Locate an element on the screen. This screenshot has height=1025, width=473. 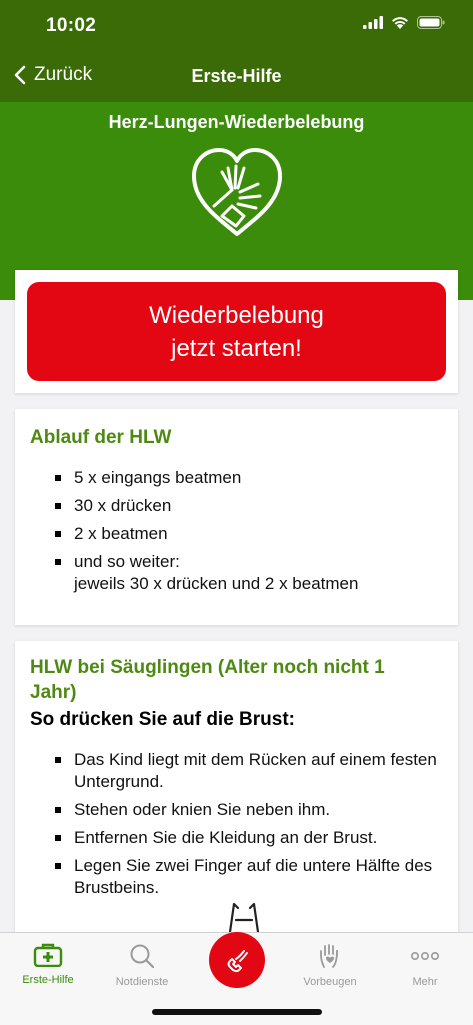
list-item: Stehen oder knien Sie neben ihm. is located at coordinates (235, 810).